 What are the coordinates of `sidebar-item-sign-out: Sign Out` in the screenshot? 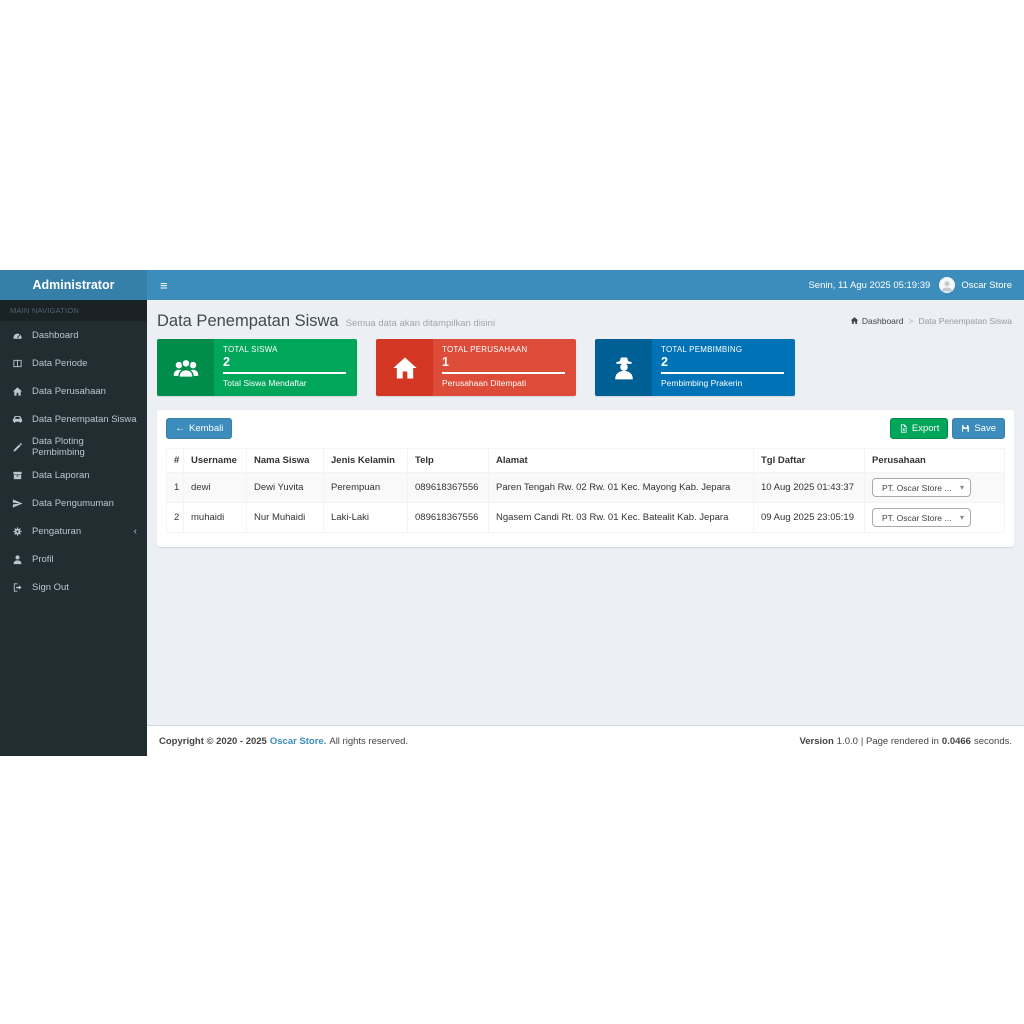 It's located at (73, 587).